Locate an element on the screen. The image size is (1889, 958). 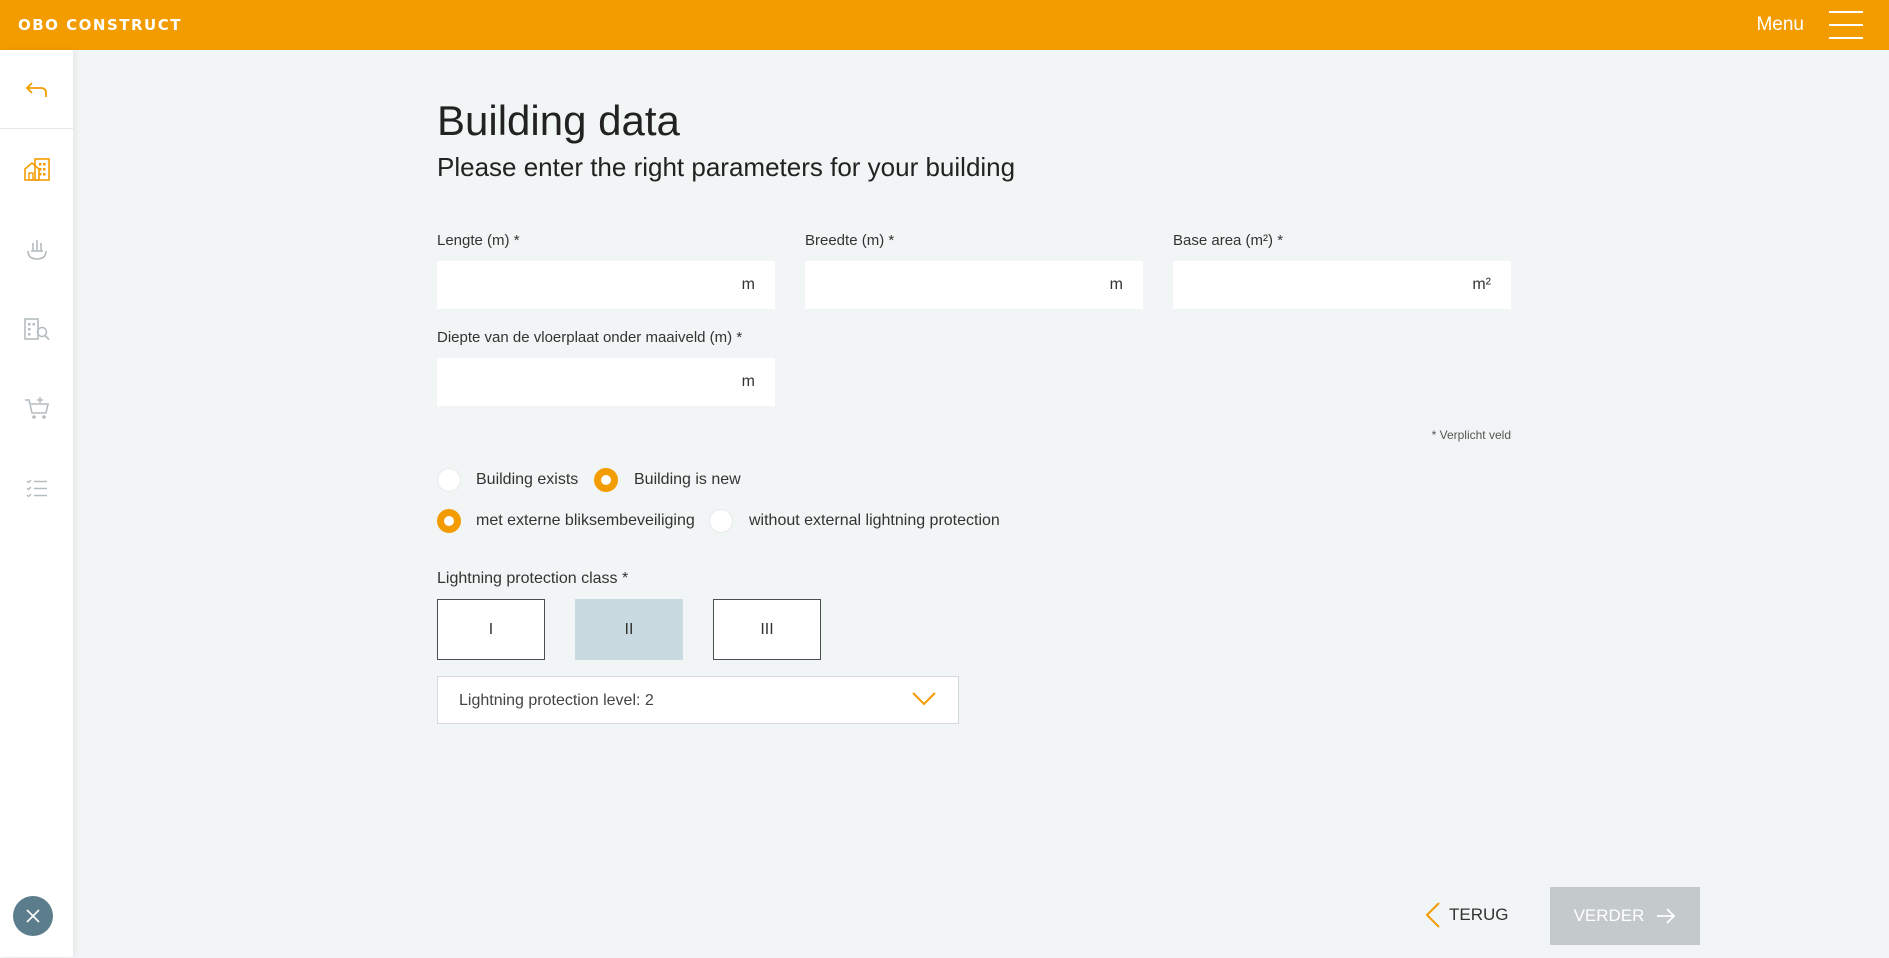
width-field: m is located at coordinates (974, 285).